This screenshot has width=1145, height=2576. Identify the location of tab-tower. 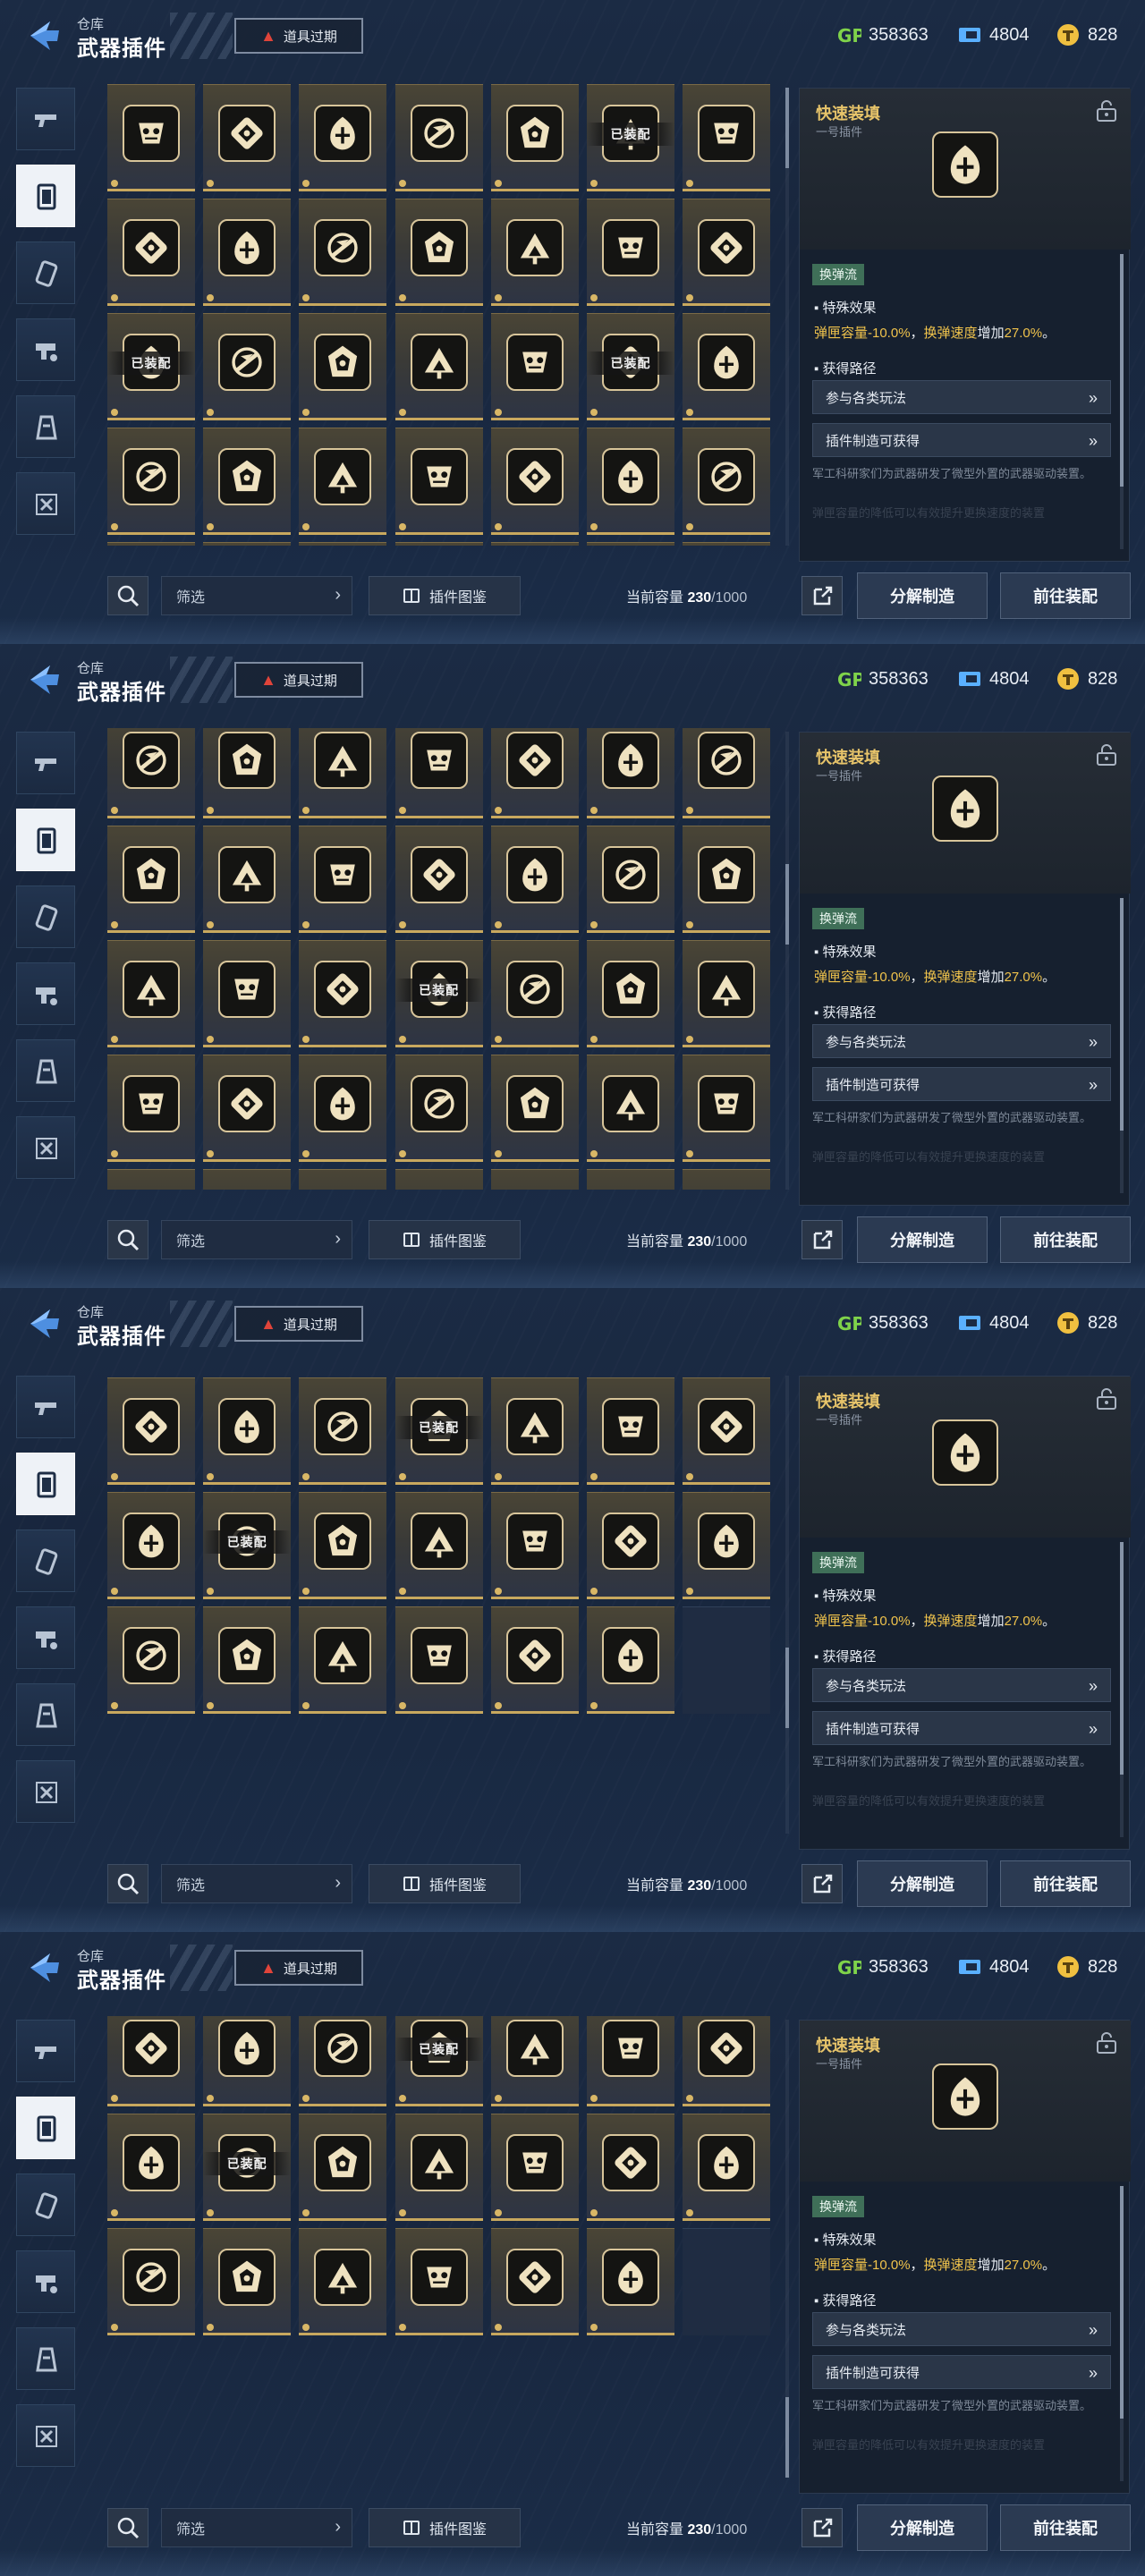
(45, 1070).